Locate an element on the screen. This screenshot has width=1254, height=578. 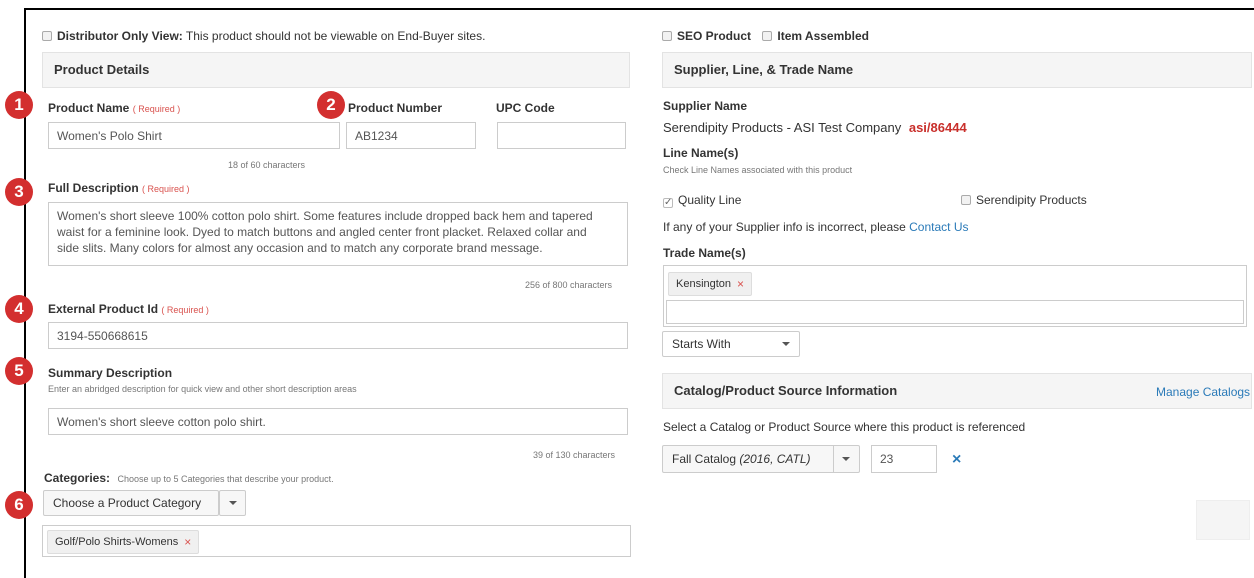
catalog-page-input: 23 is located at coordinates (904, 459).